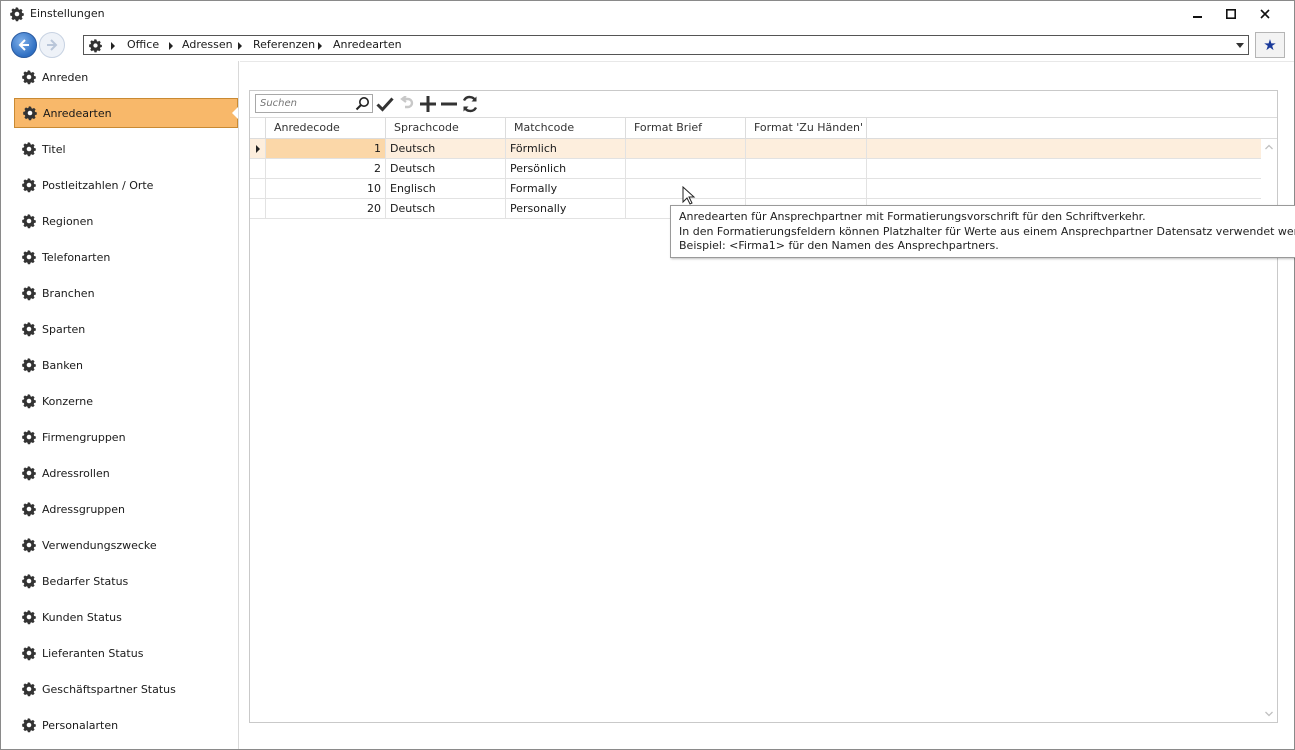 The height and width of the screenshot is (750, 1295). I want to click on breadcrumb-office: Office, so click(143, 44).